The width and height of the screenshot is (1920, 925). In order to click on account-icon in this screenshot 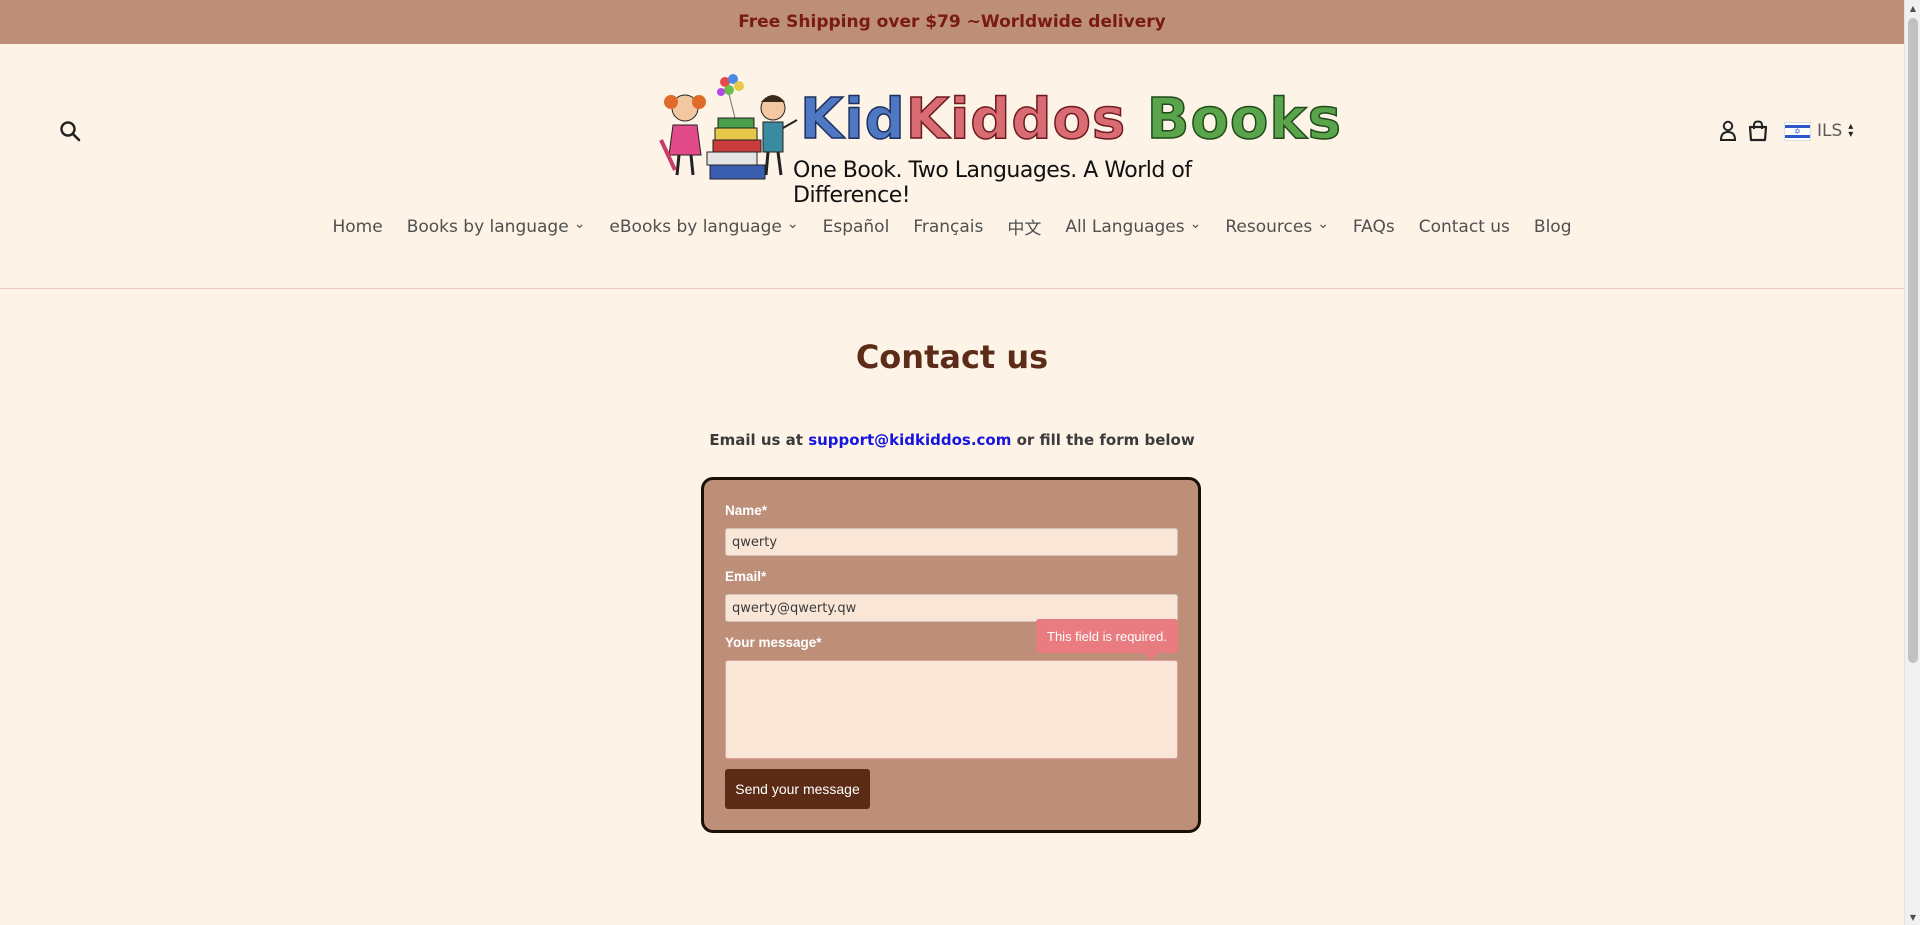, I will do `click(1728, 130)`.